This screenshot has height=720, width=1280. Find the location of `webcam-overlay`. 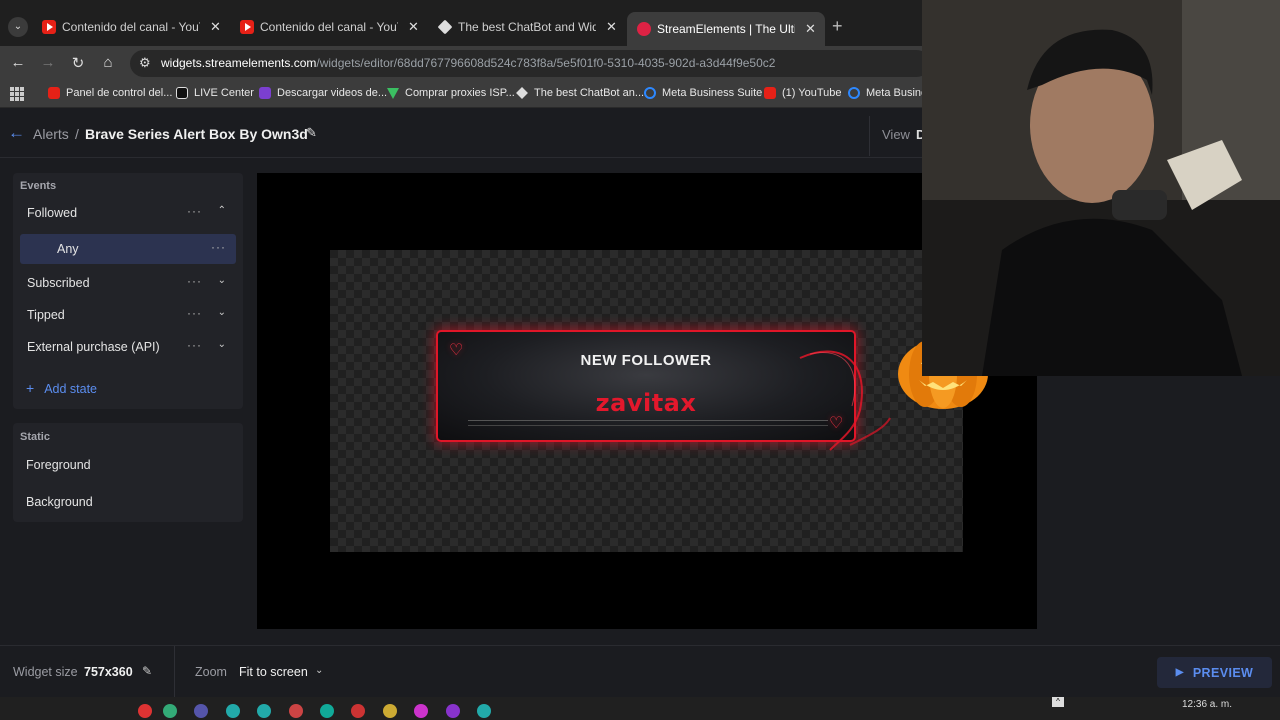

webcam-overlay is located at coordinates (1101, 188).